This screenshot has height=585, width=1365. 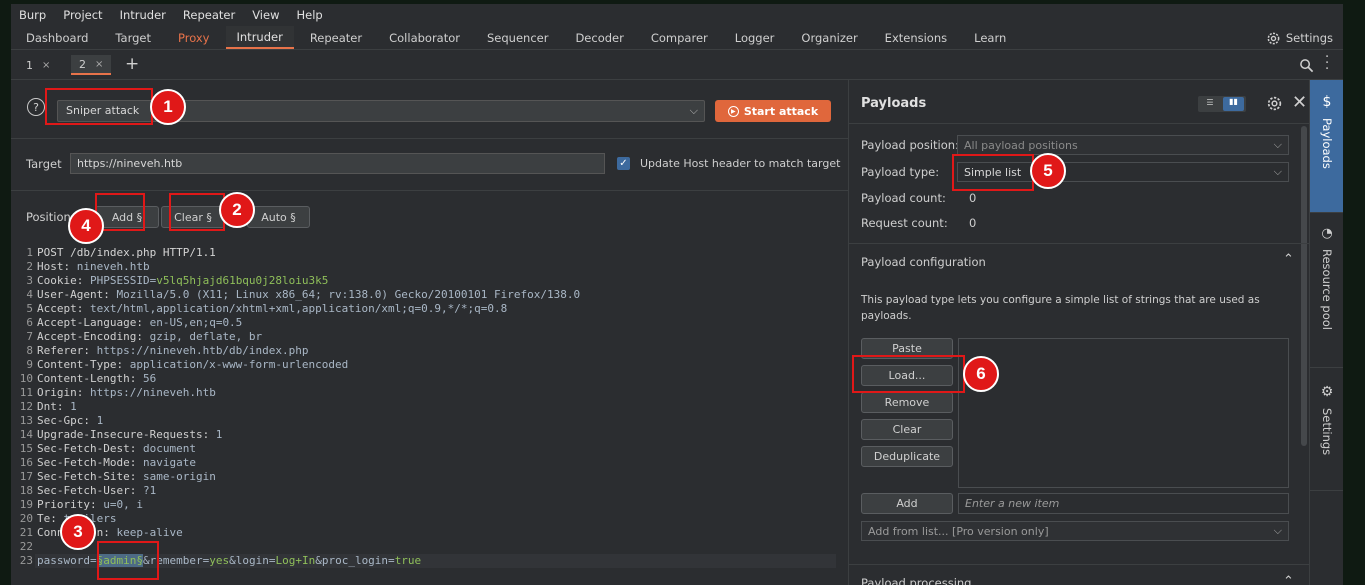 I want to click on list-layout-icon: ☰, so click(x=1210, y=104).